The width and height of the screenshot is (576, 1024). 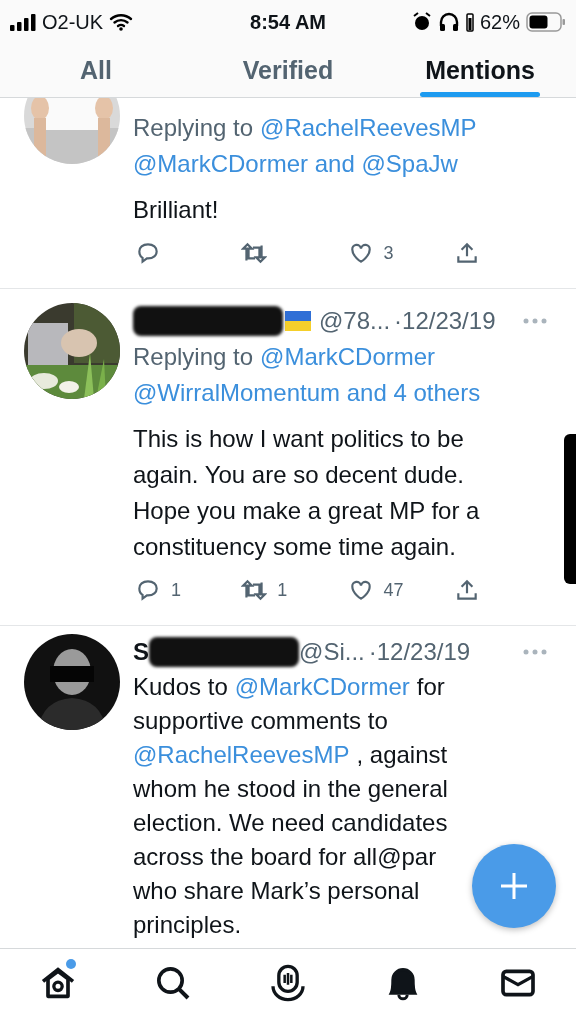 I want to click on retweet-count: 1, so click(x=282, y=590).